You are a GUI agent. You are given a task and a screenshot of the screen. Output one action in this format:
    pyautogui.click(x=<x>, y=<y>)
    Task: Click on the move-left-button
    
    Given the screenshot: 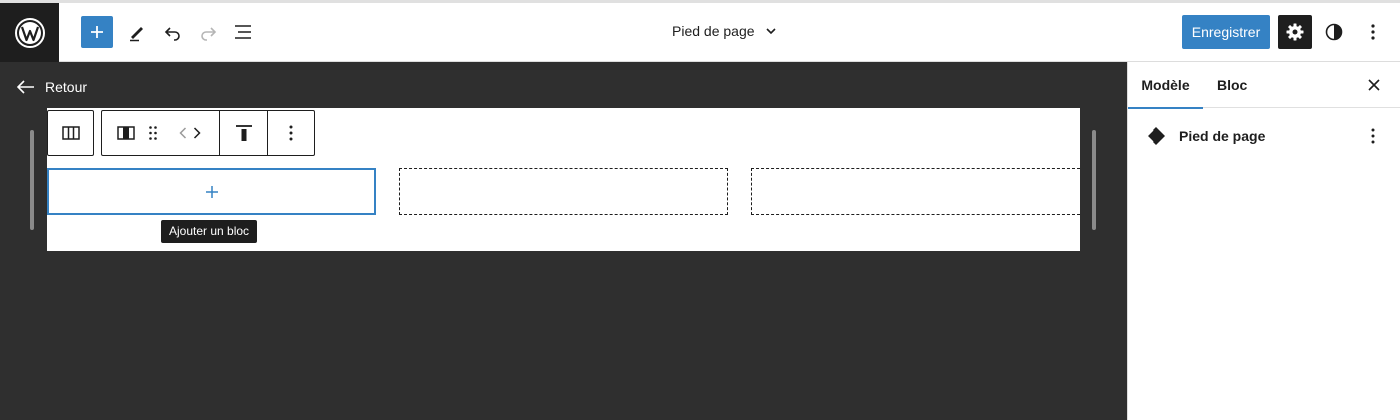 What is the action you would take?
    pyautogui.click(x=183, y=133)
    